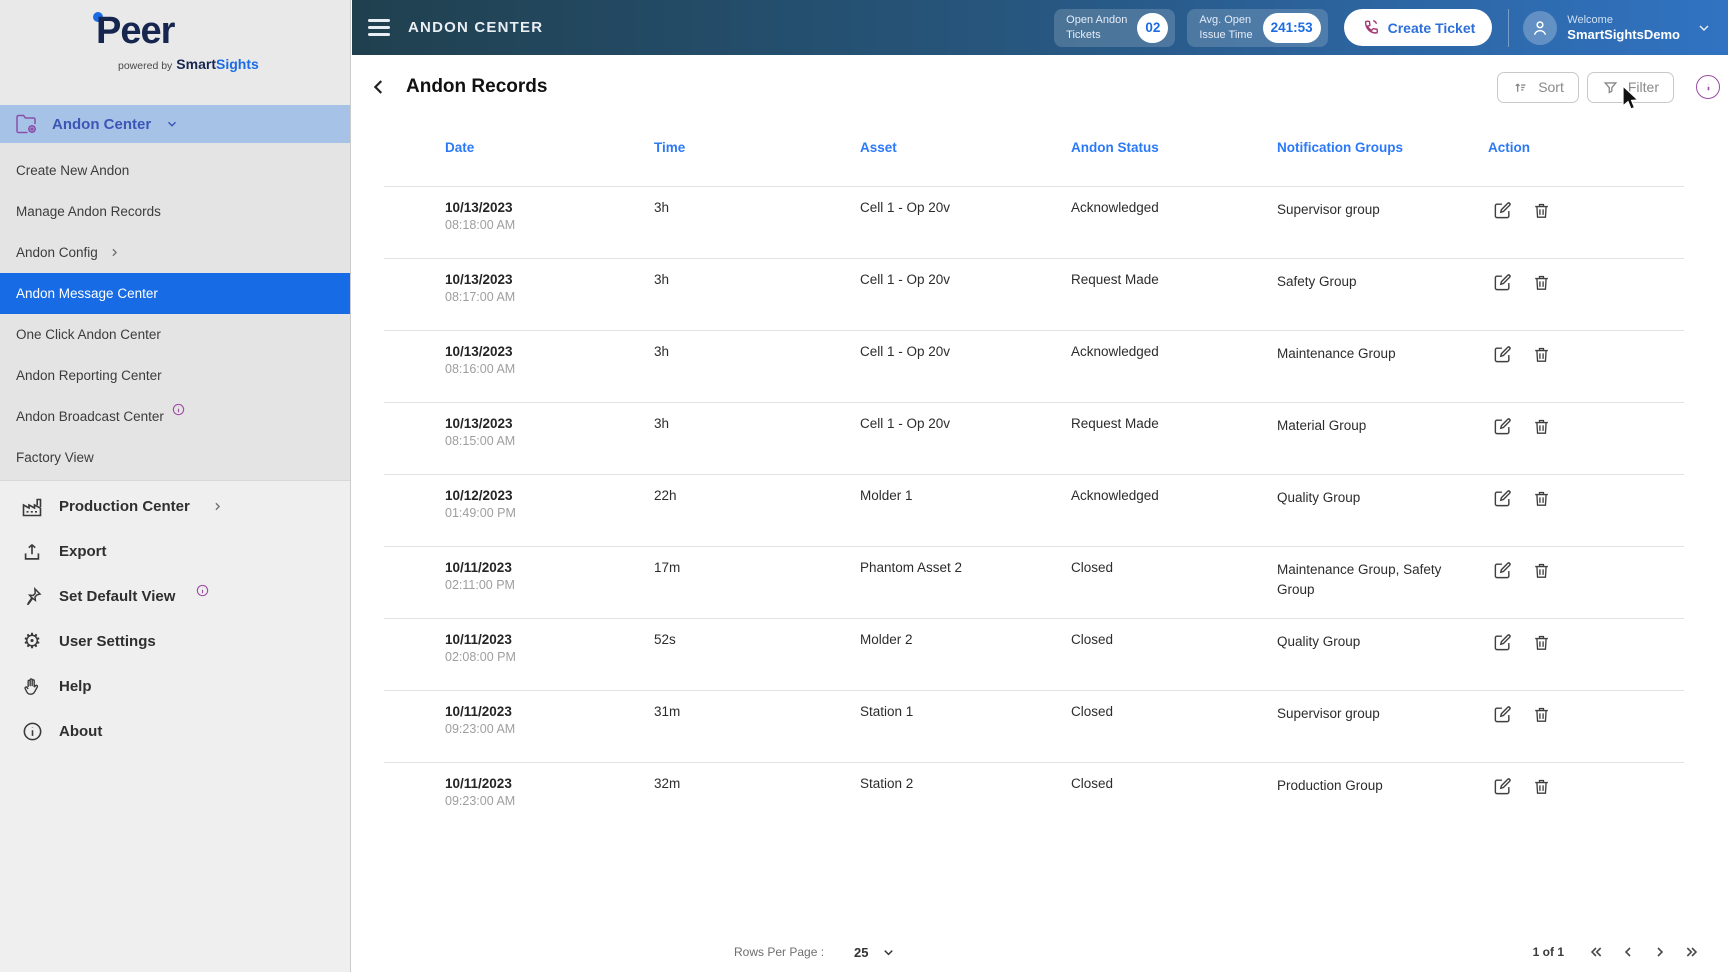 This screenshot has width=1728, height=972. What do you see at coordinates (1623, 34) in the screenshot?
I see `username: SmartSightsDemo` at bounding box center [1623, 34].